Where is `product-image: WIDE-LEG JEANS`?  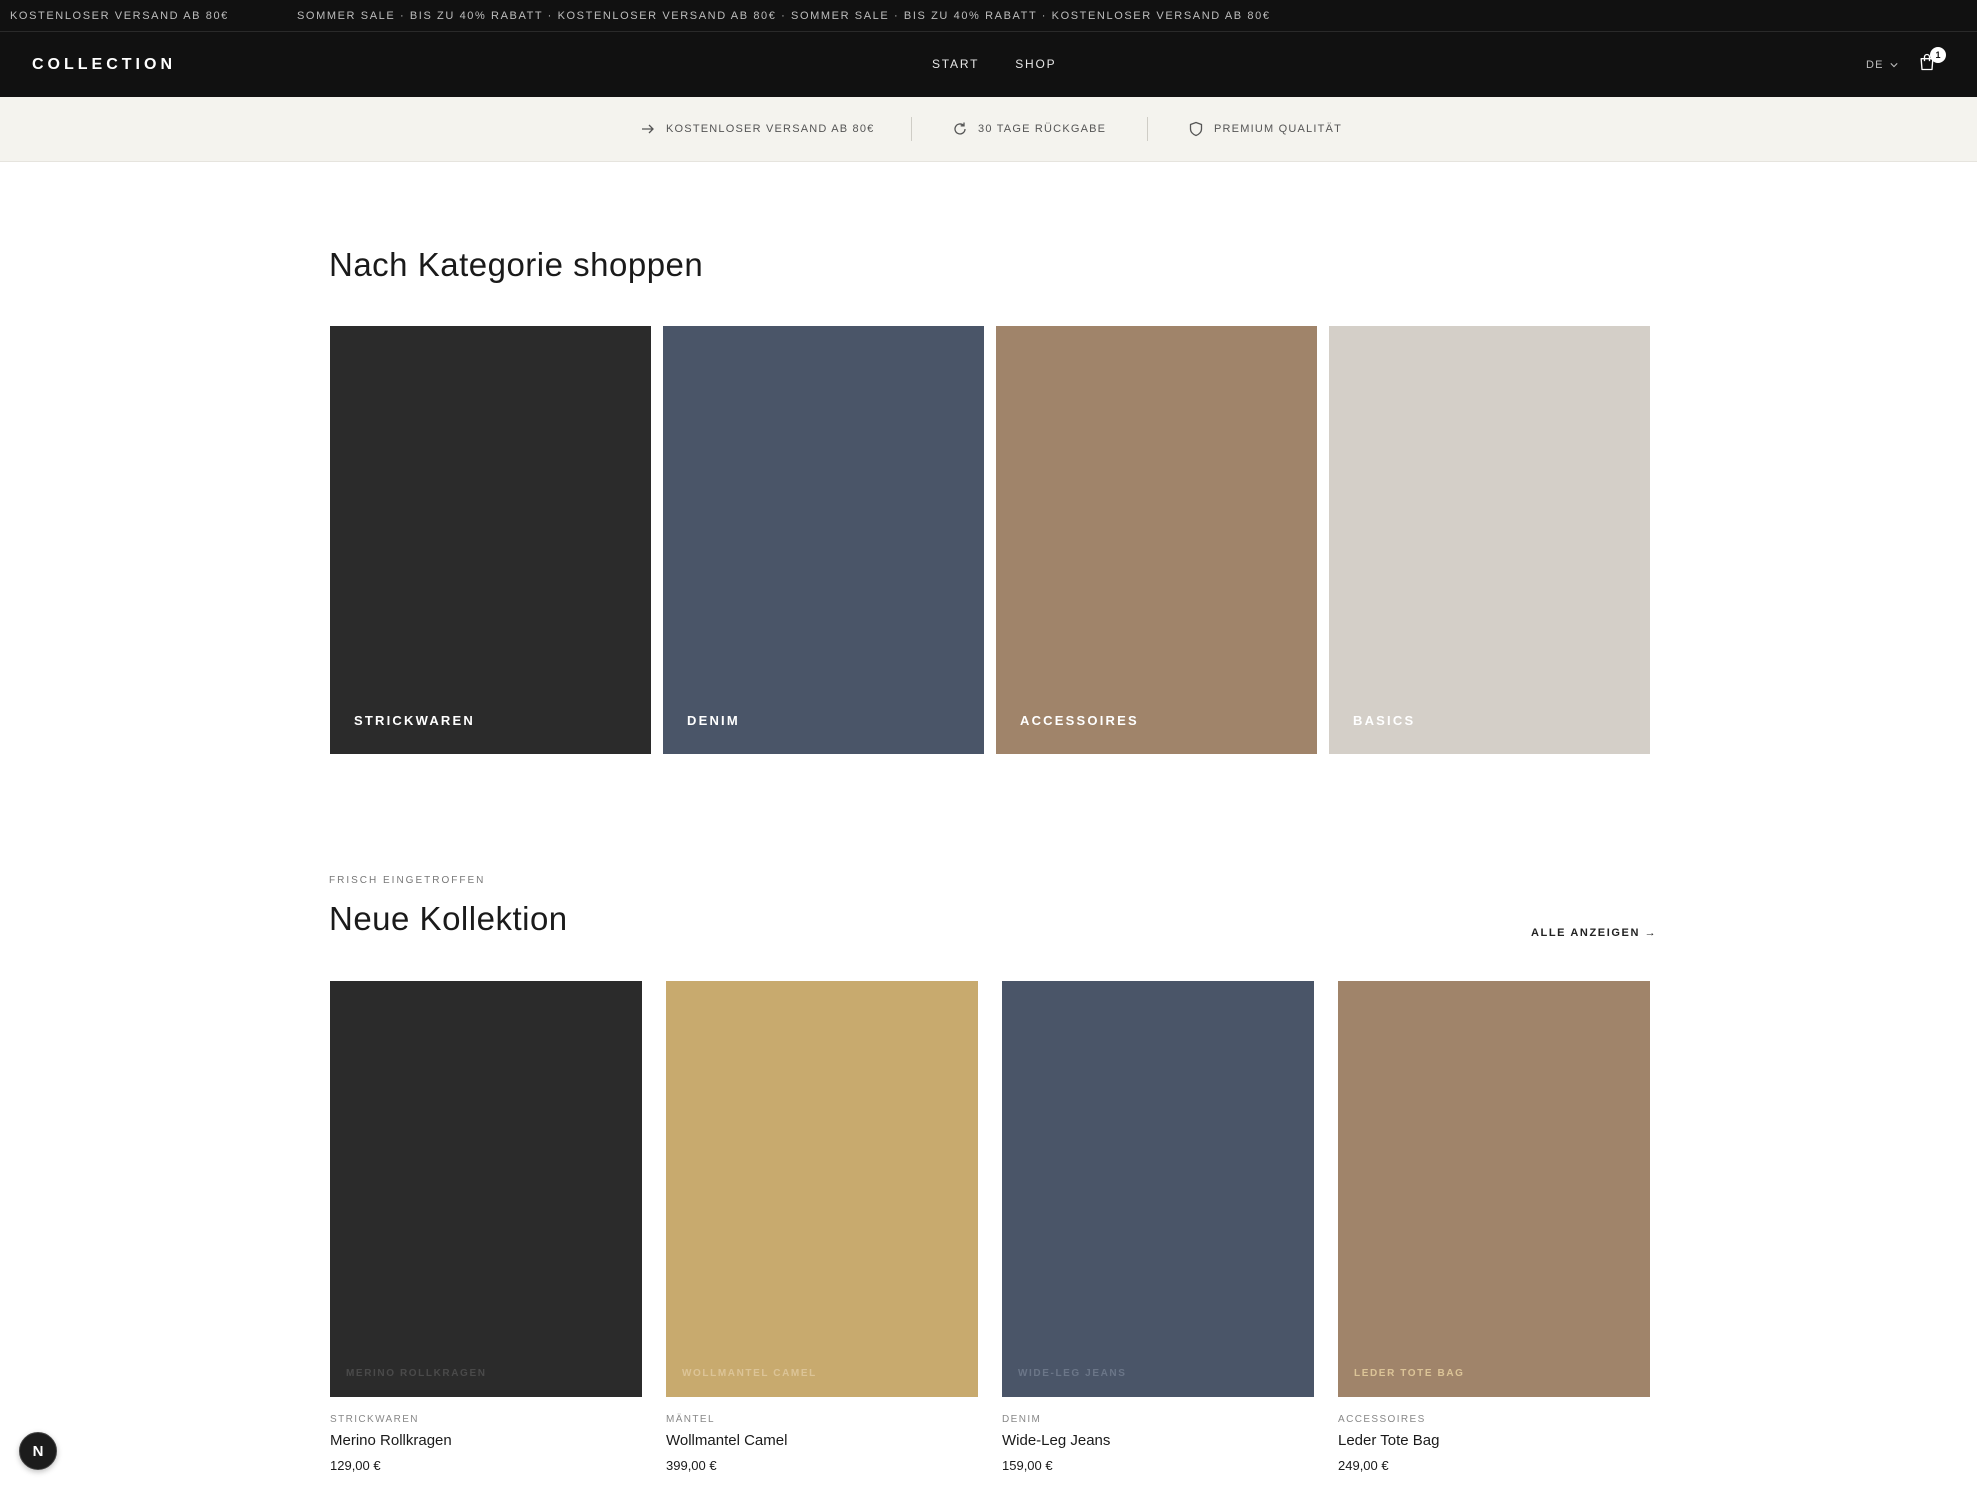 product-image: WIDE-LEG JEANS is located at coordinates (1158, 1189).